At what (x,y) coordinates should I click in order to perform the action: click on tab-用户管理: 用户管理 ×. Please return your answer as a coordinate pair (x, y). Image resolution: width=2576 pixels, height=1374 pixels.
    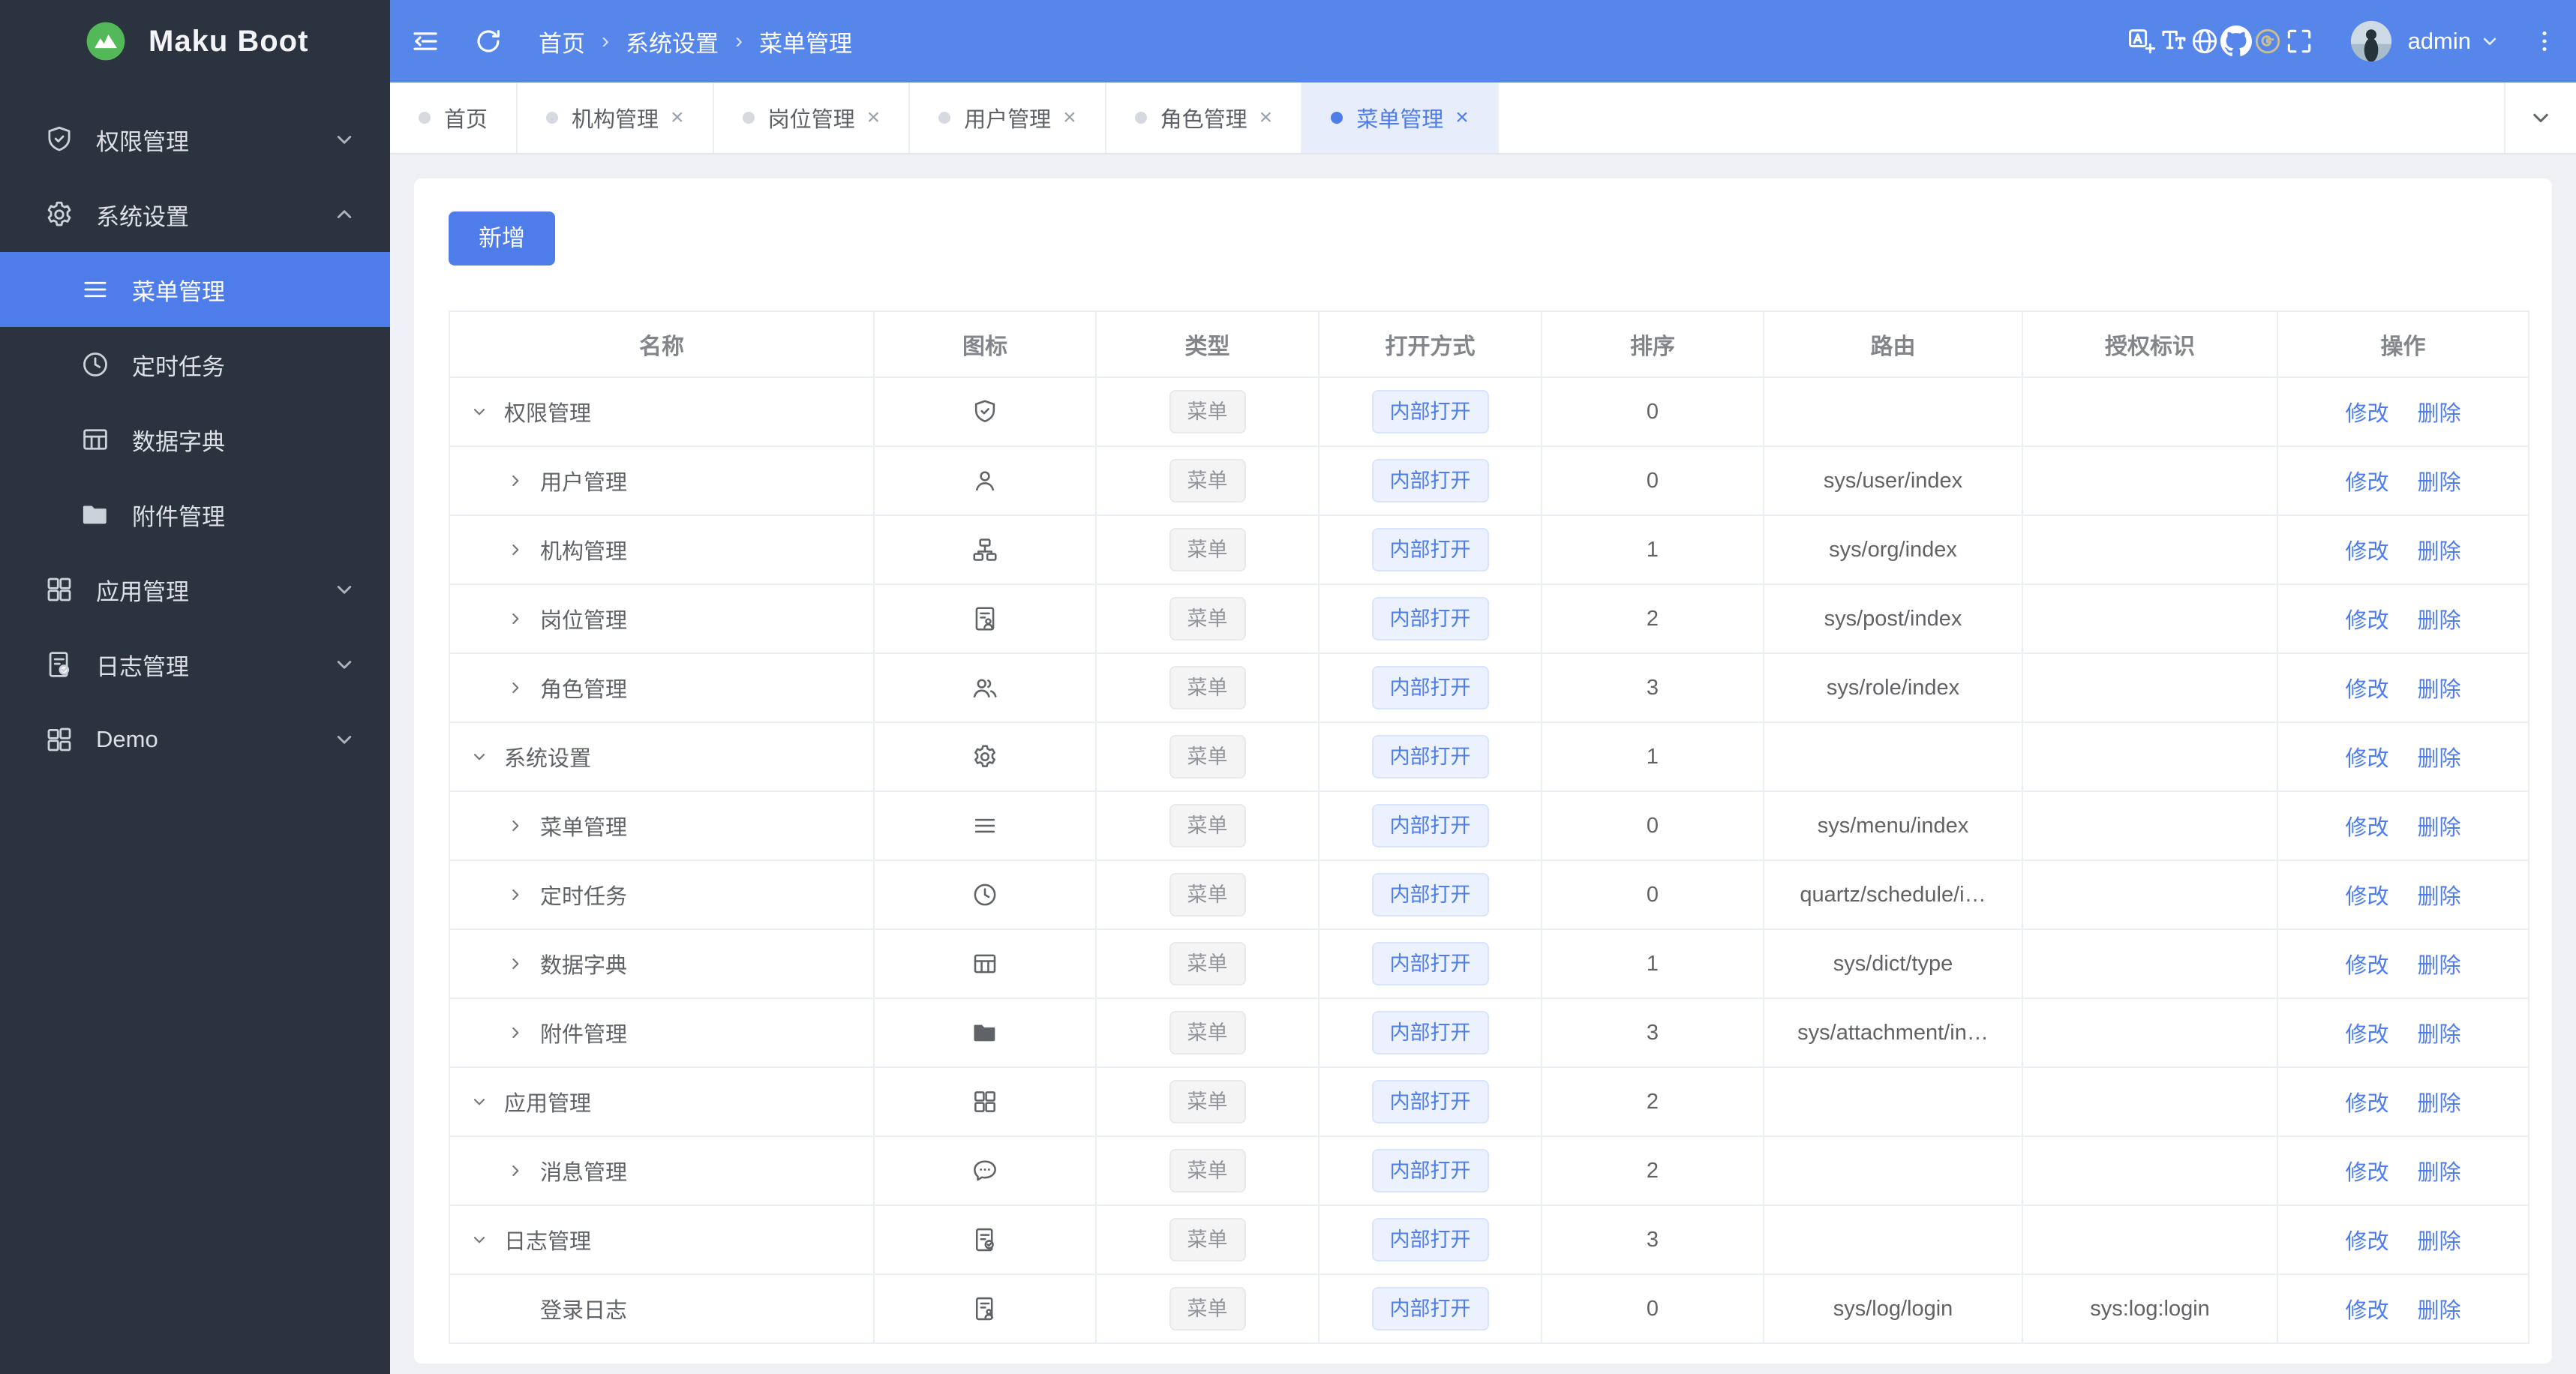
    Looking at the image, I should click on (1008, 117).